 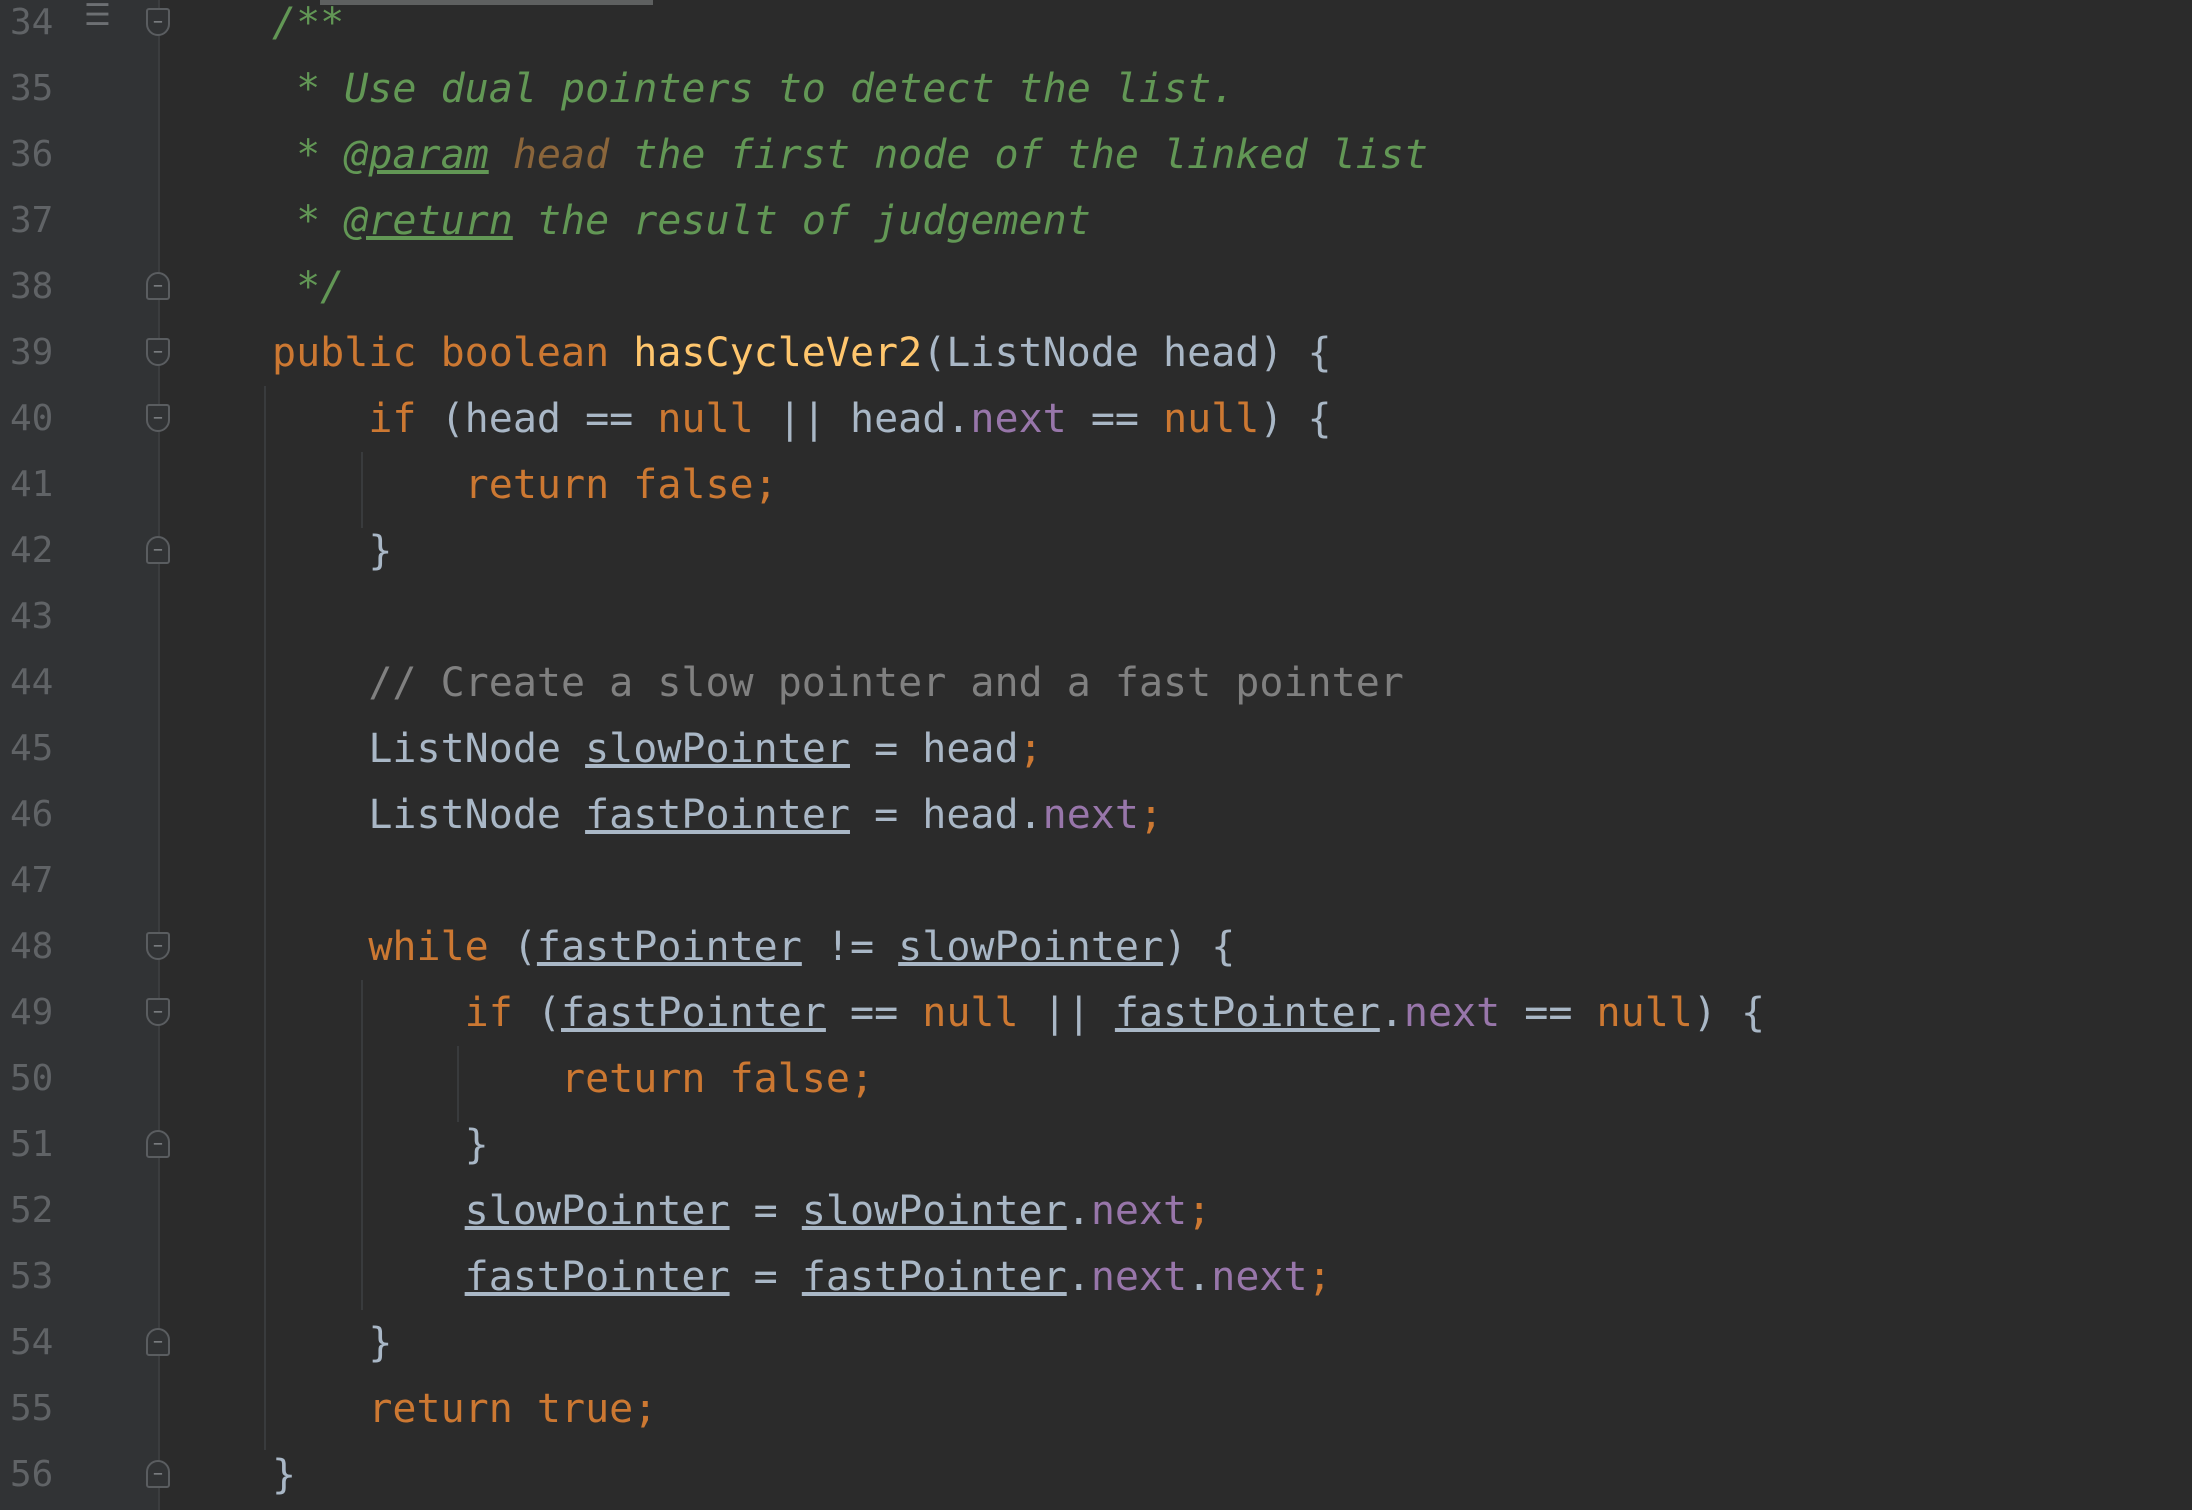 I want to click on line-number: 54, so click(x=40, y=1343).